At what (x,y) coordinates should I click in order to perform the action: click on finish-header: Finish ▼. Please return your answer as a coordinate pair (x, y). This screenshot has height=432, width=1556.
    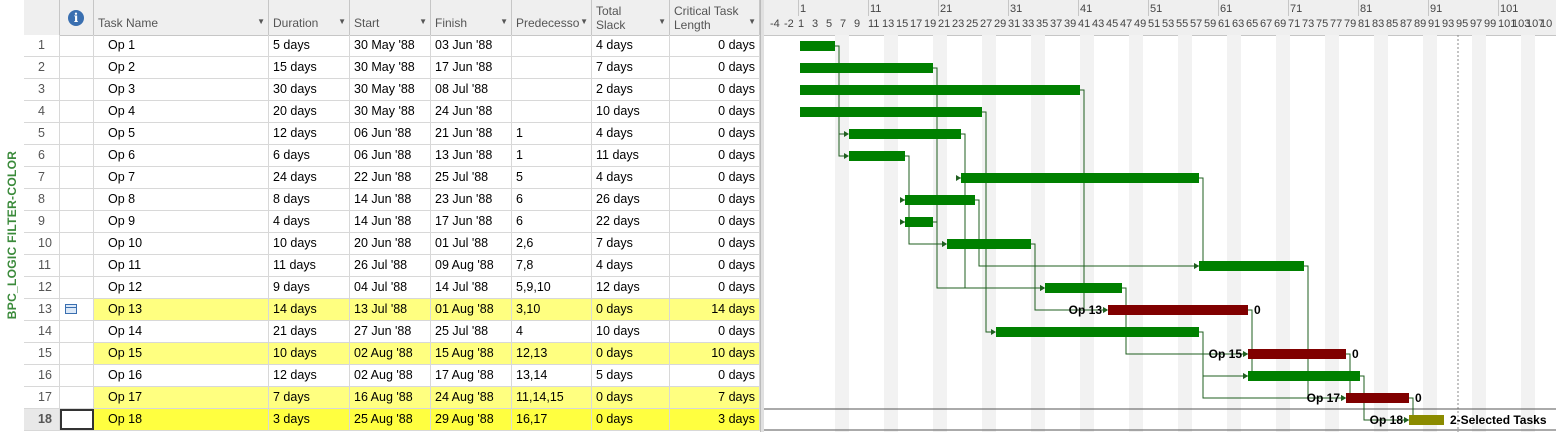
    Looking at the image, I should click on (471, 17).